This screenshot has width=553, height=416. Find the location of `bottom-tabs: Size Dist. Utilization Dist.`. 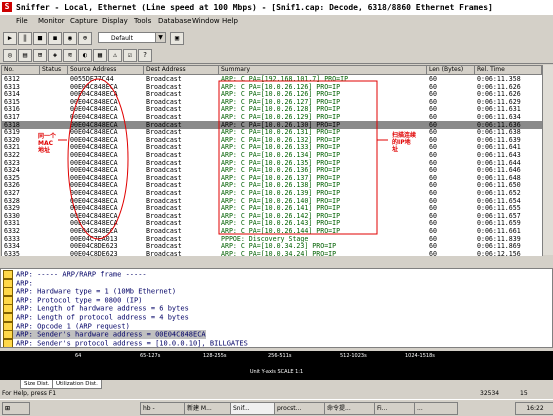

bottom-tabs: Size Dist. Utilization Dist. is located at coordinates (276, 384).